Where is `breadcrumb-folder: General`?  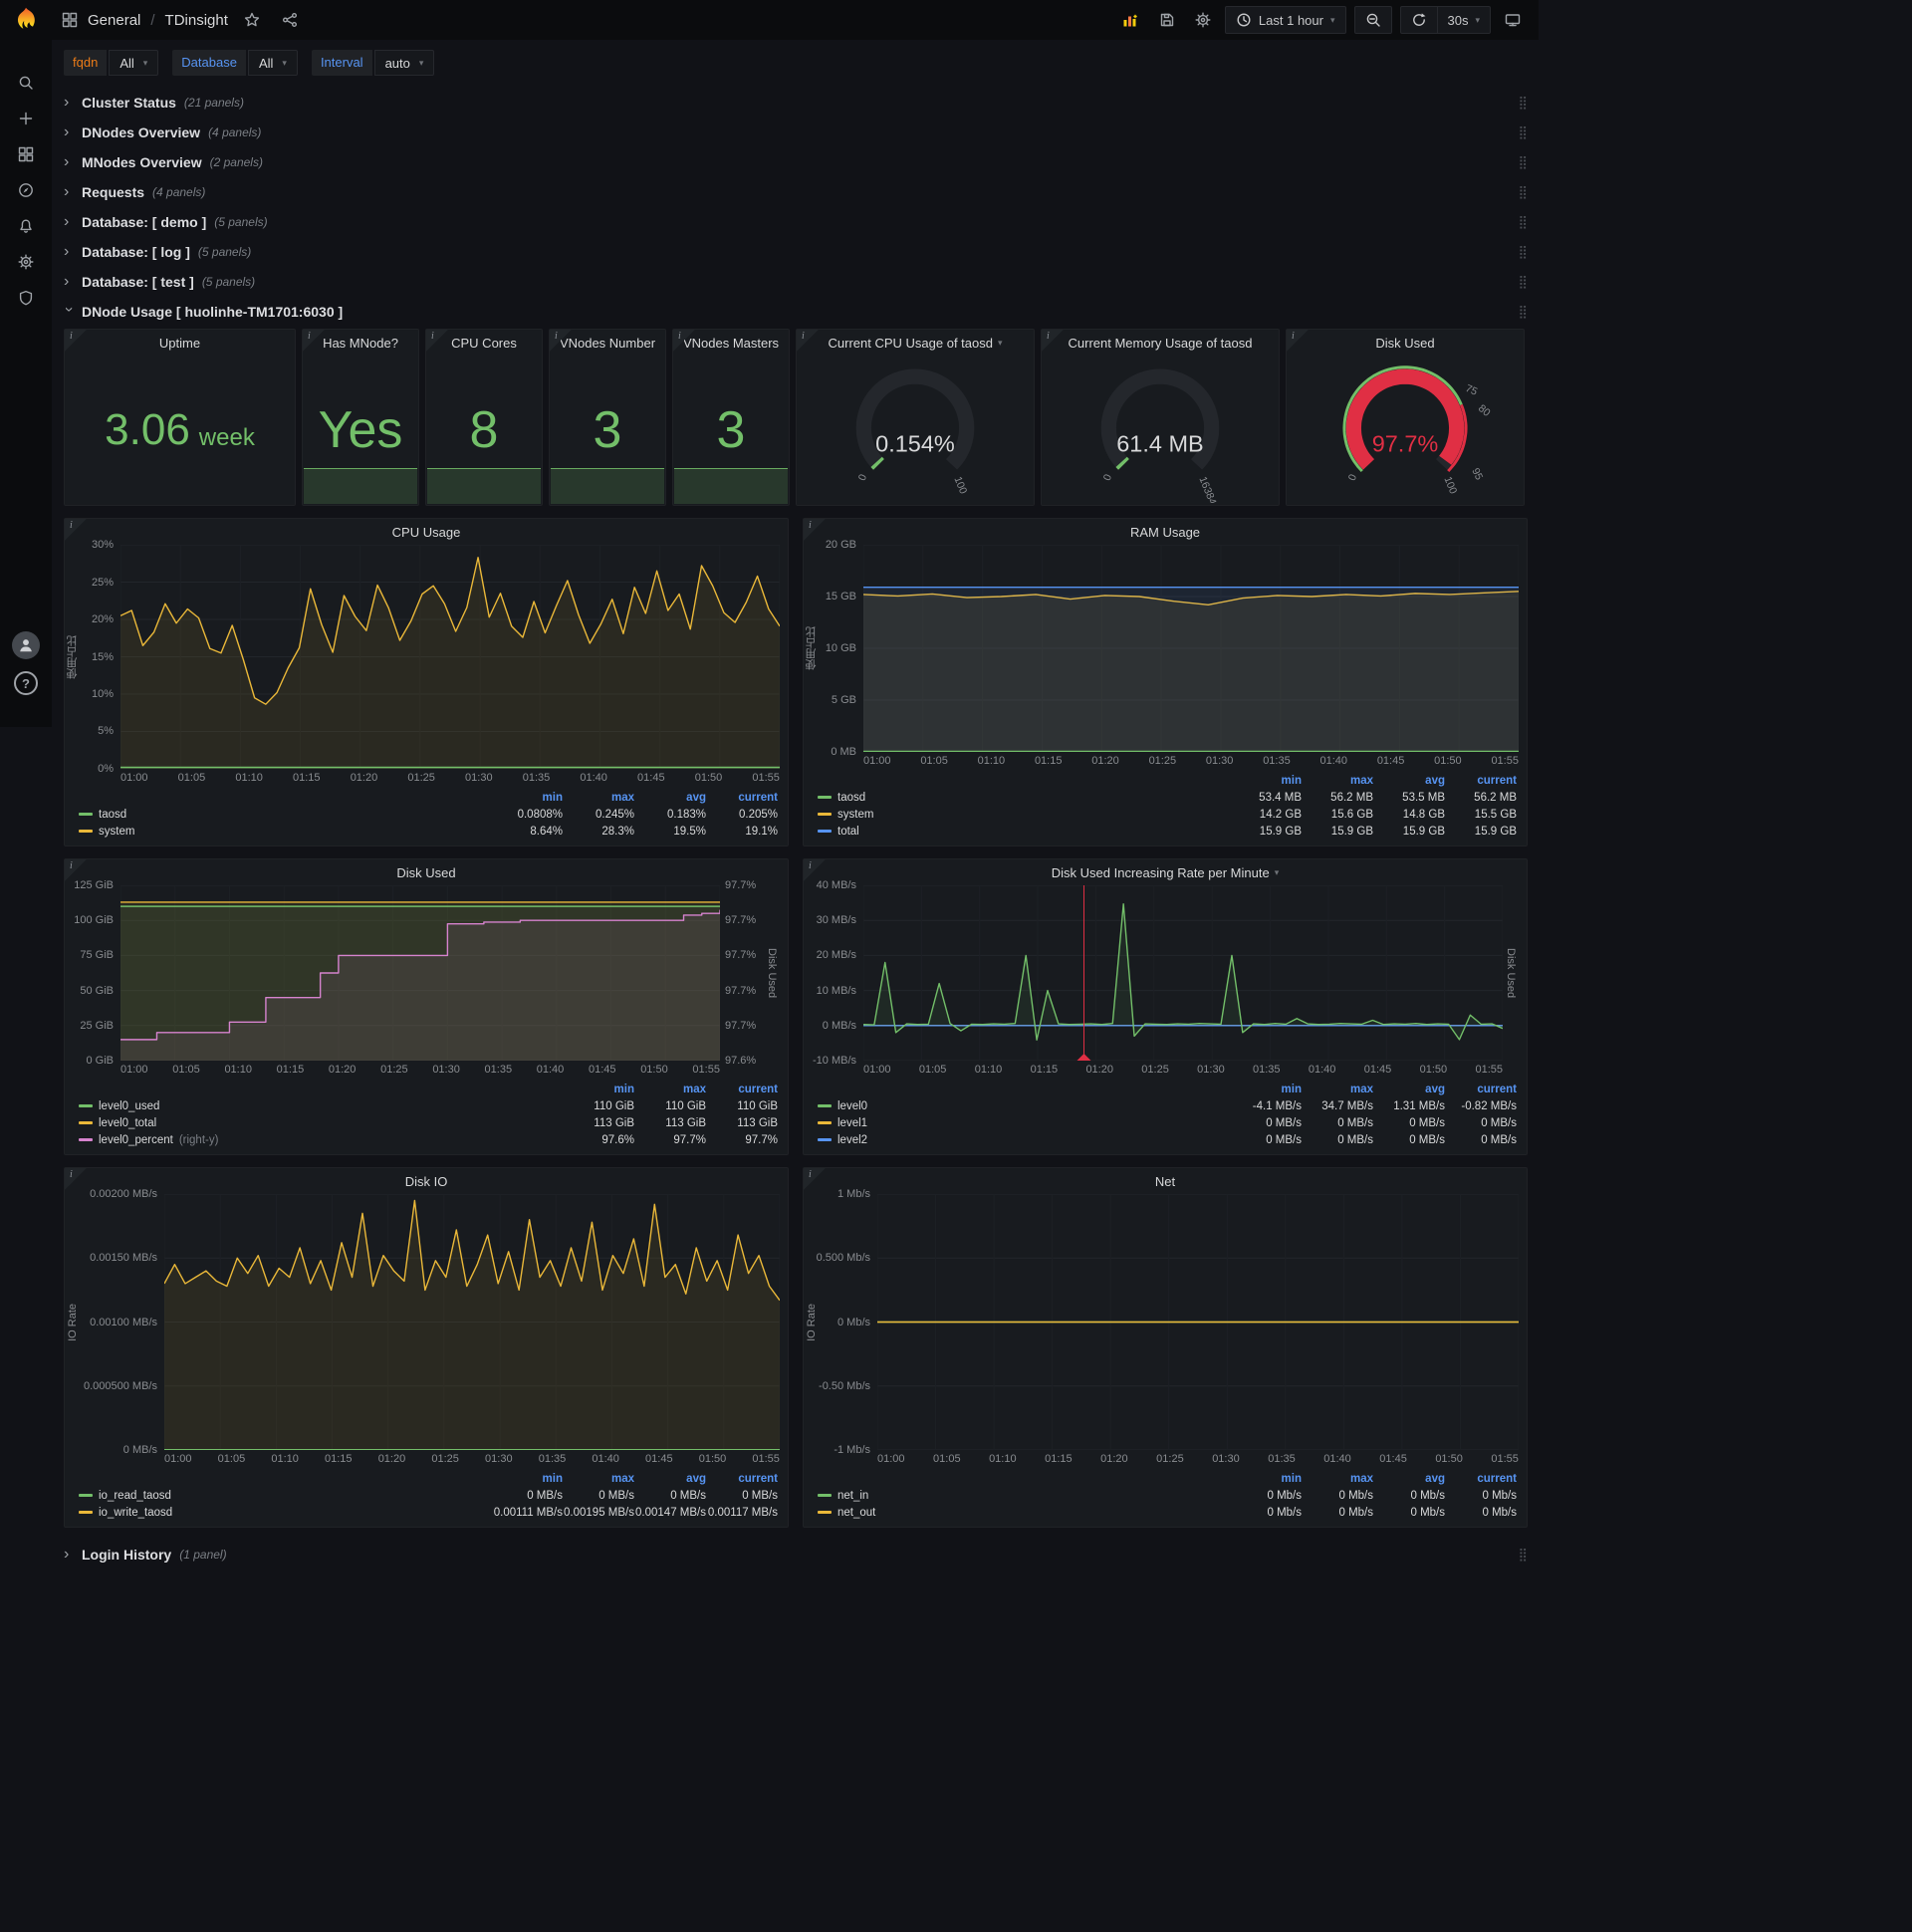 breadcrumb-folder: General is located at coordinates (114, 21).